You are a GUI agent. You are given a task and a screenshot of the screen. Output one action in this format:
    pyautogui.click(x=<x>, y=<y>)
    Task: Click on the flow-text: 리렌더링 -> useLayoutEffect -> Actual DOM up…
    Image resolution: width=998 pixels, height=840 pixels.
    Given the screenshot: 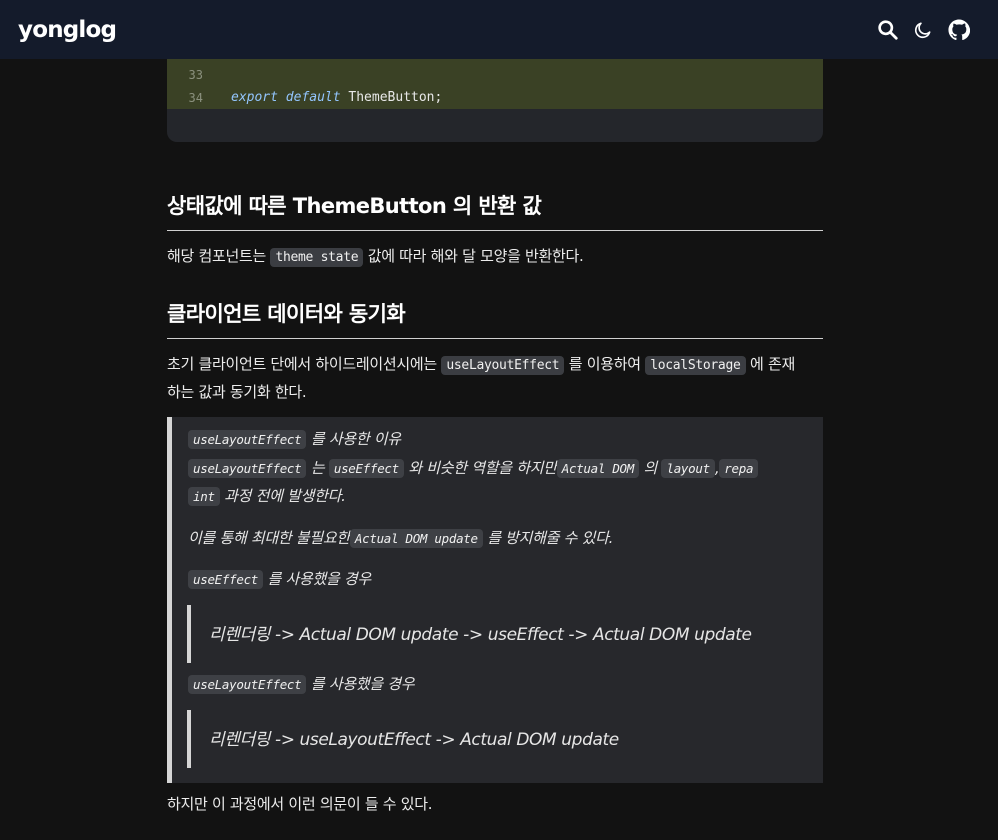 What is the action you would take?
    pyautogui.click(x=414, y=740)
    